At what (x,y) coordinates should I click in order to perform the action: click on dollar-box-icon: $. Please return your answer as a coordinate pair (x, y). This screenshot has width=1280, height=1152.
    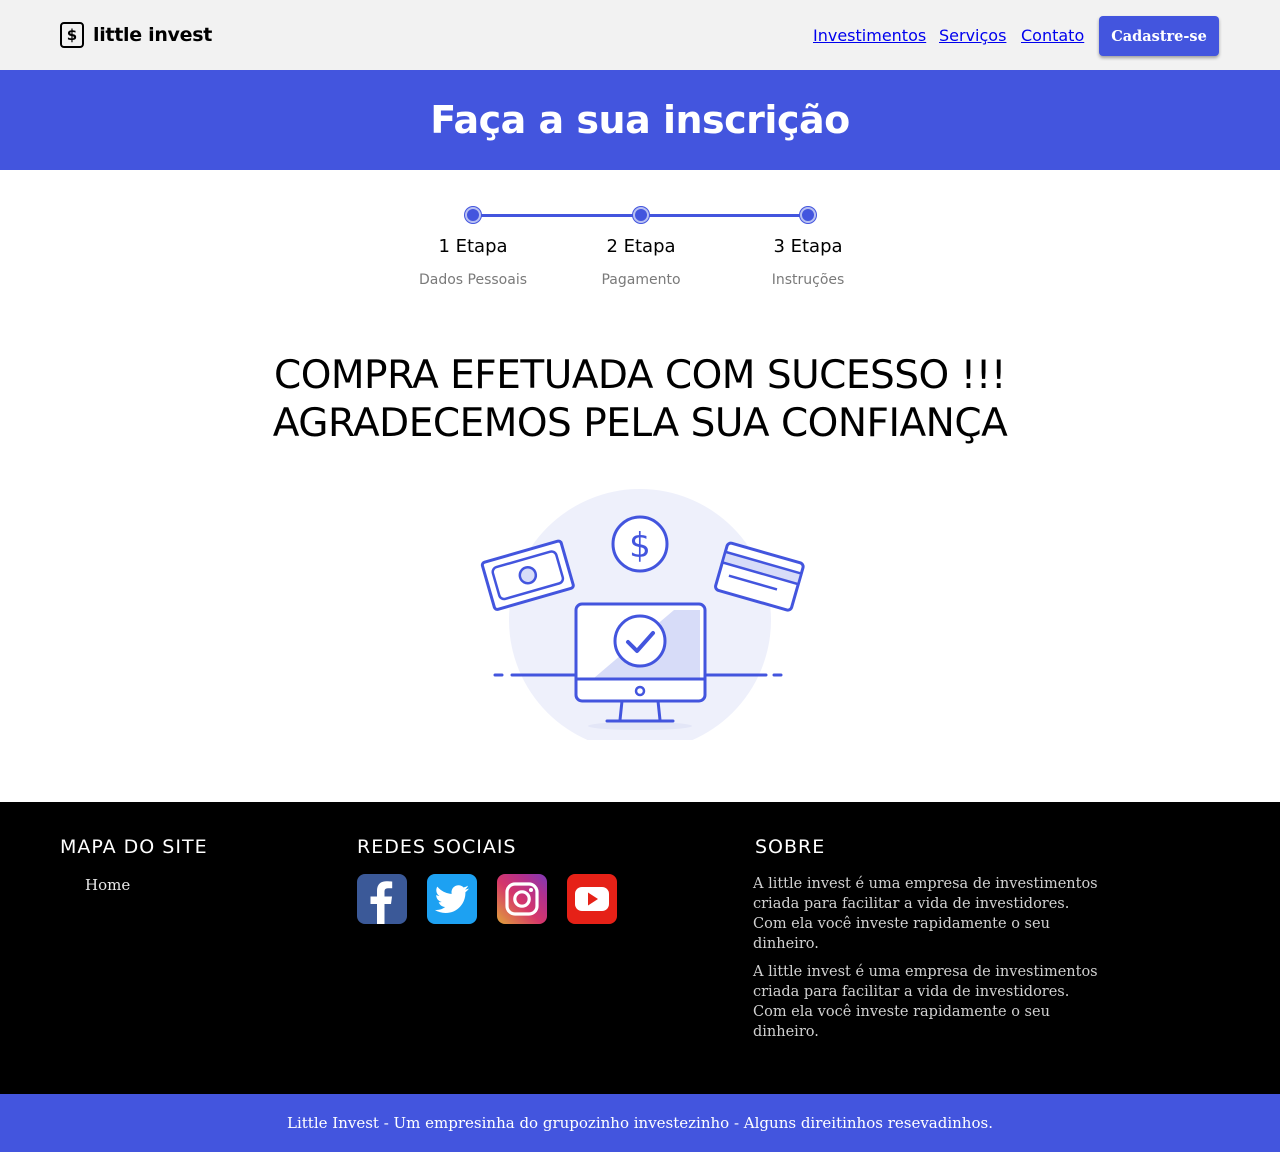
    Looking at the image, I should click on (72, 35).